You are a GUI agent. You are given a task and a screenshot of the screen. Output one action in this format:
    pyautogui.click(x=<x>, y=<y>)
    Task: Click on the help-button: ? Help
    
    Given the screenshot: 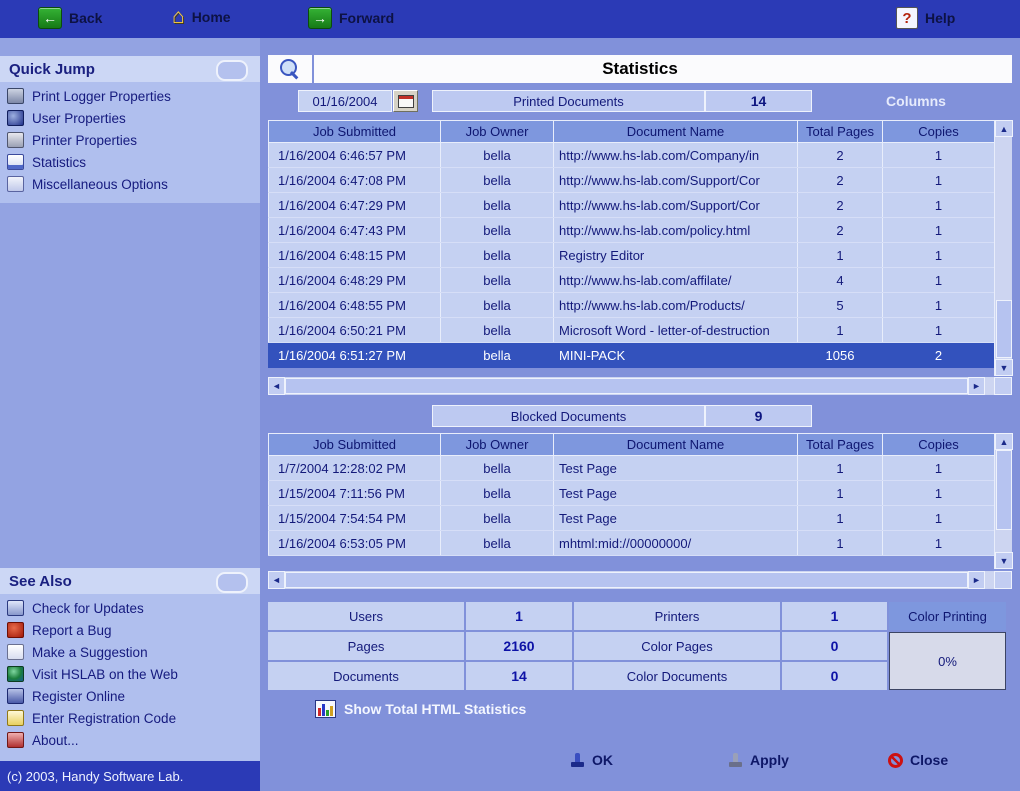 What is the action you would take?
    pyautogui.click(x=925, y=18)
    